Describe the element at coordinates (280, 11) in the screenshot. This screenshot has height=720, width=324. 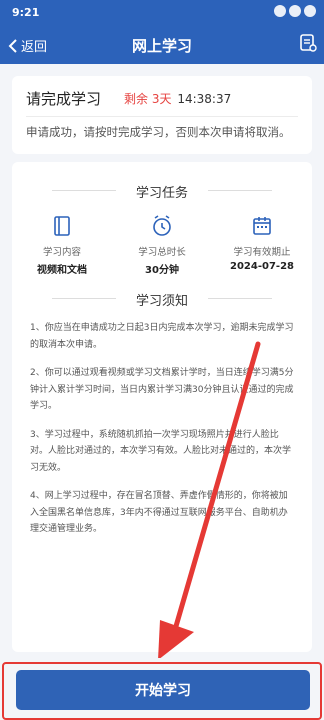
I see `notification-icon` at that location.